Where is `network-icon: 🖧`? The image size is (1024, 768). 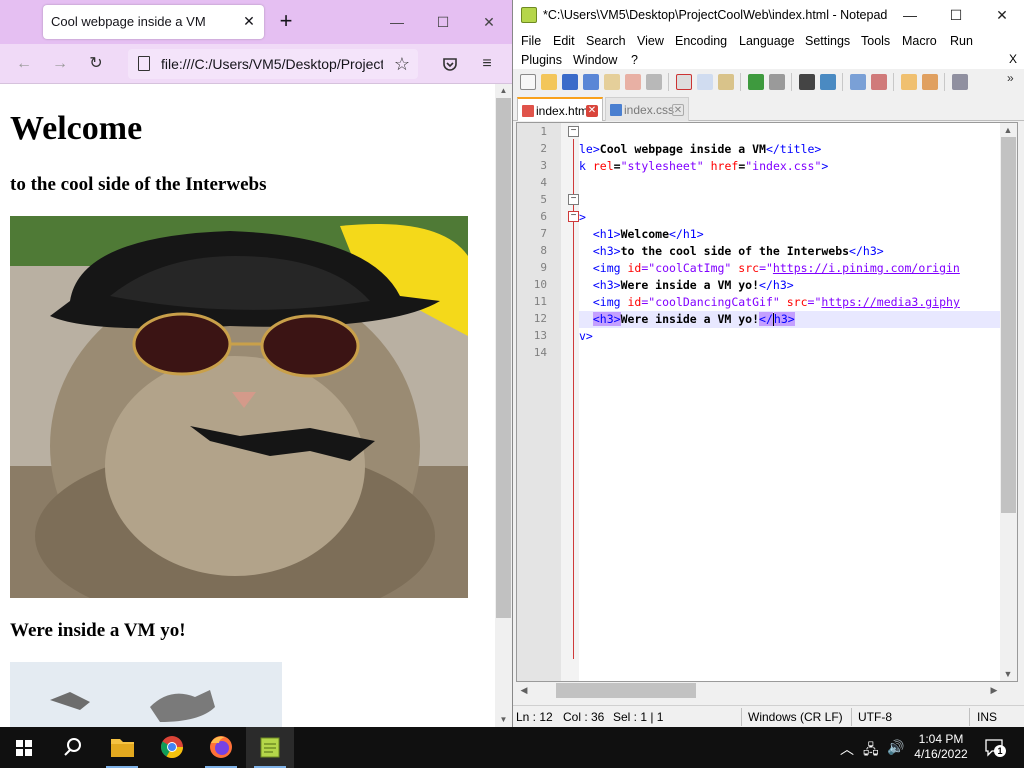
network-icon: 🖧 is located at coordinates (871, 751).